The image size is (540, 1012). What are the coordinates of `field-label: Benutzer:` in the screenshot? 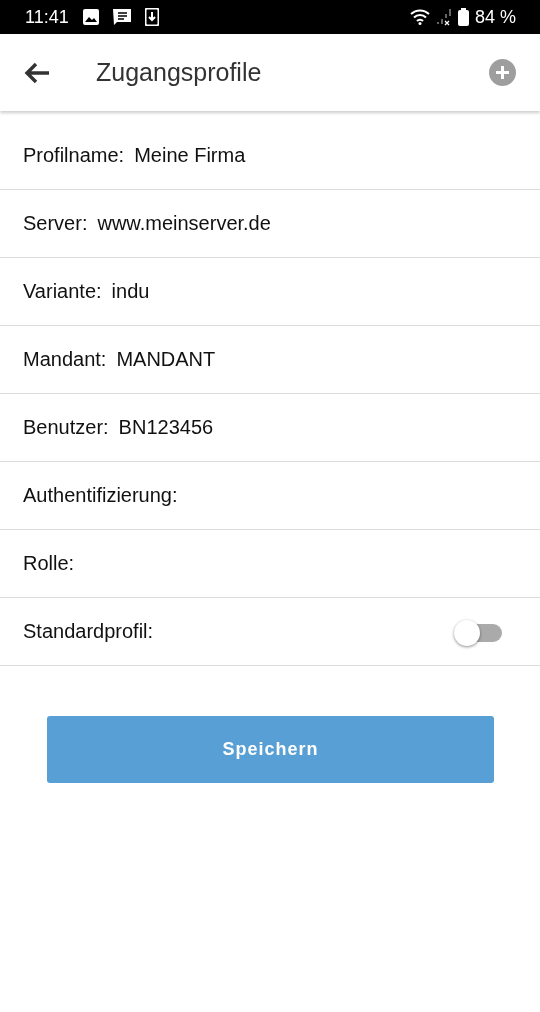 It's located at (66, 427).